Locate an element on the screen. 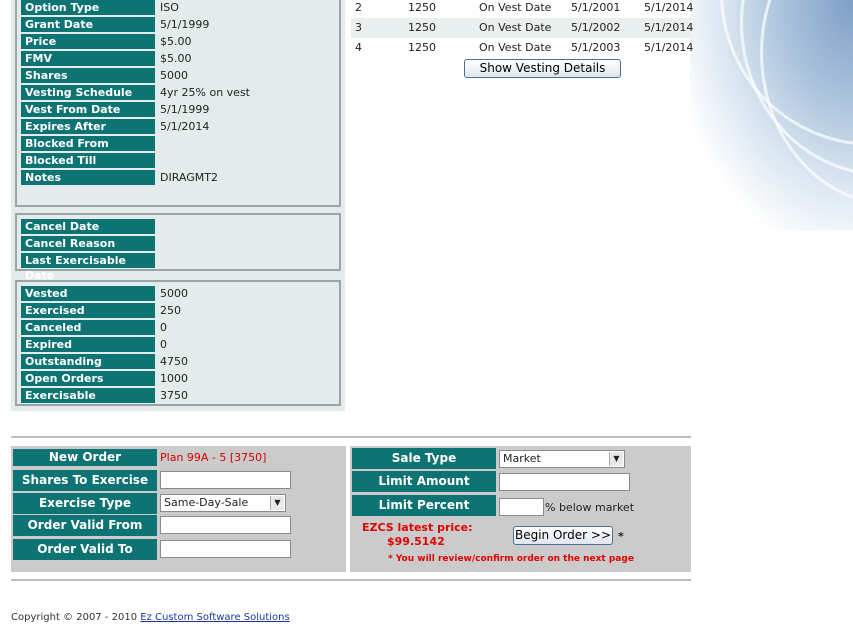 This screenshot has height=638, width=853. vesting-vest: 5/1/2003 is located at coordinates (596, 47).